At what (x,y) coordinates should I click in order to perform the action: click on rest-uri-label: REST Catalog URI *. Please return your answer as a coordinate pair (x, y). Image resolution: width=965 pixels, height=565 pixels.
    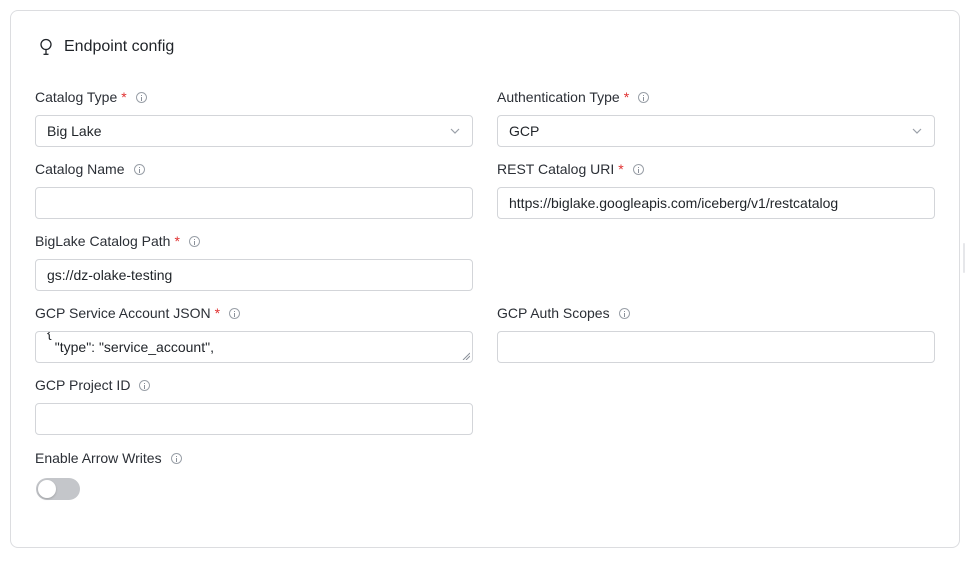
    Looking at the image, I should click on (570, 169).